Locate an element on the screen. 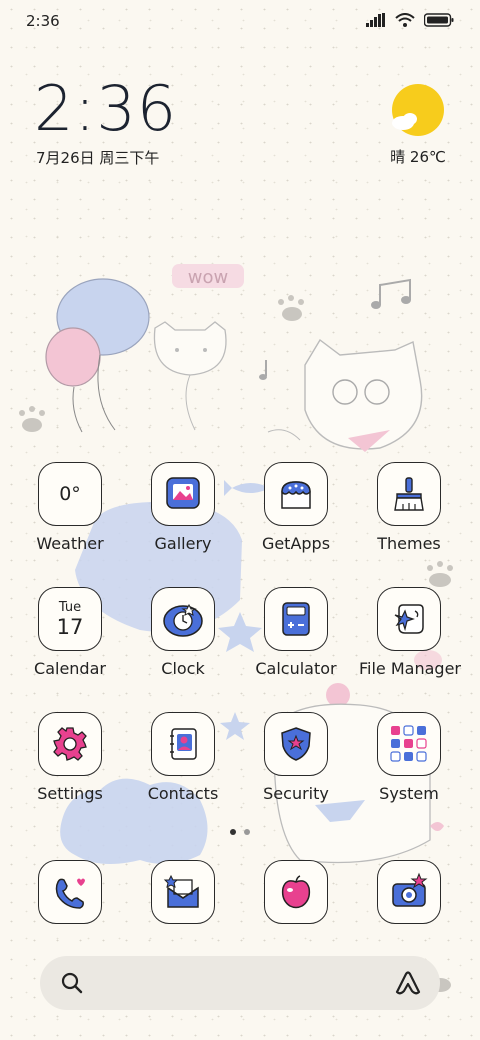 Image resolution: width=480 pixels, height=1040 pixels. app-weather: 0° Weather is located at coordinates (70, 507).